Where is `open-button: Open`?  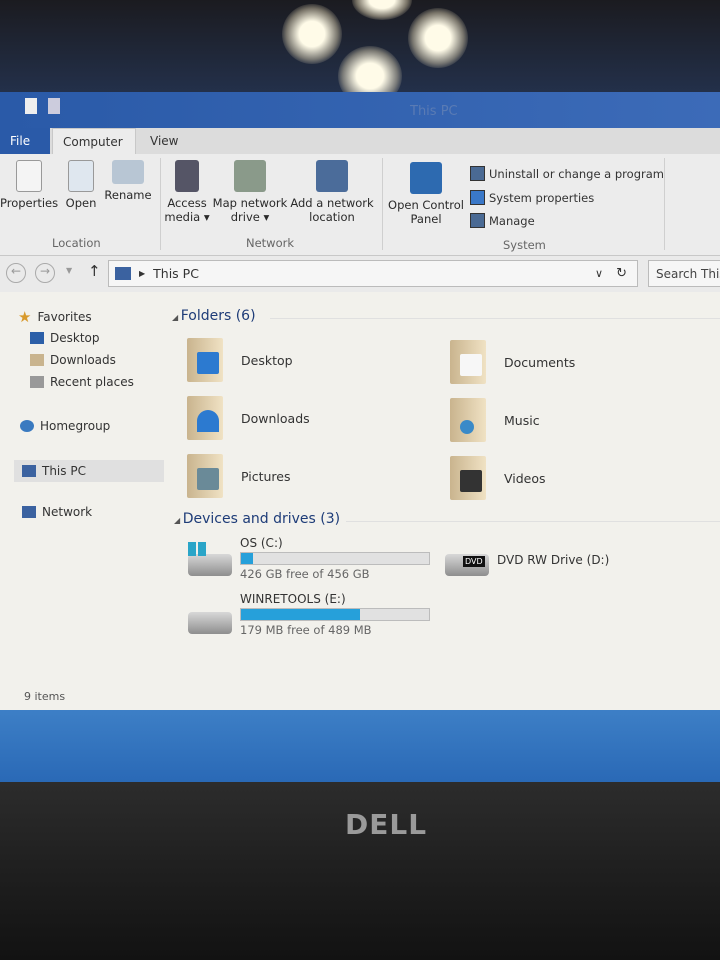 open-button: Open is located at coordinates (81, 185).